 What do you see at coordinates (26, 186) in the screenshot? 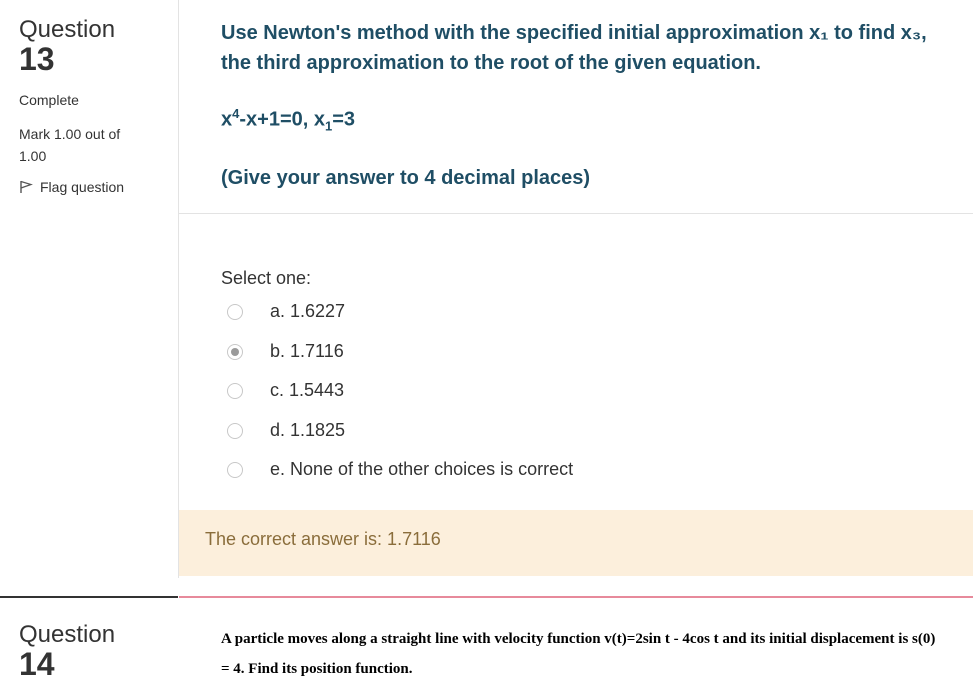
I see `flag-icon` at bounding box center [26, 186].